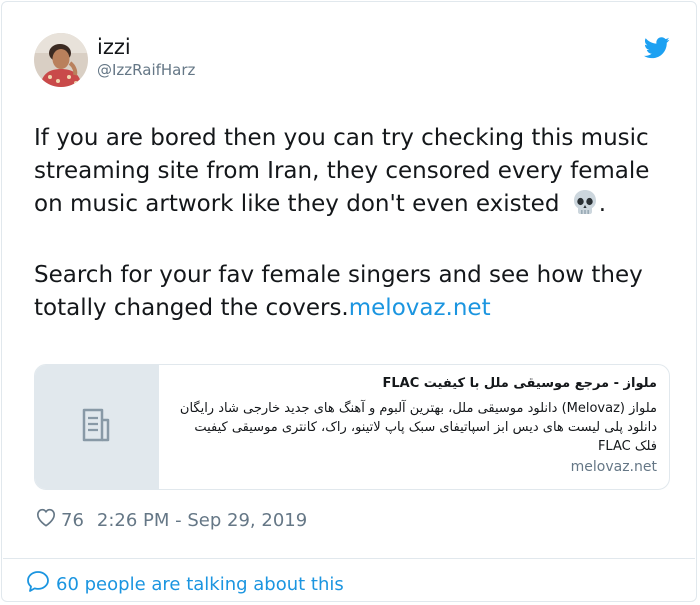  Describe the element at coordinates (48, 520) in the screenshot. I see `heart-icon` at that location.